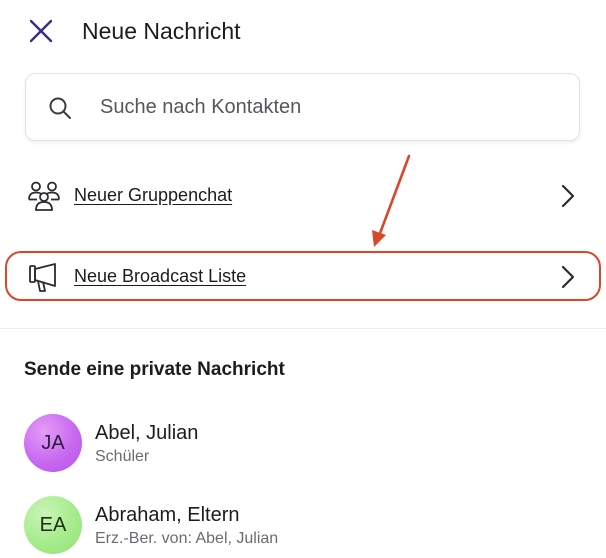 The image size is (606, 558). Describe the element at coordinates (153, 195) in the screenshot. I see `new-group-chat-label: Neuer Gruppenchat` at that location.